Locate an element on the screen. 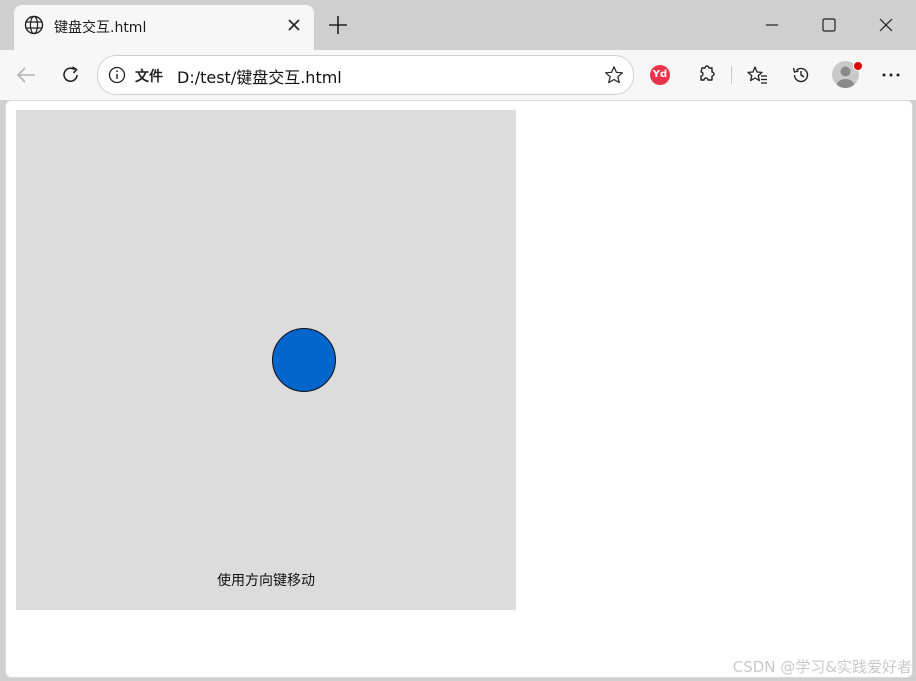  tab-strip: 键盘交互.html is located at coordinates (458, 25).